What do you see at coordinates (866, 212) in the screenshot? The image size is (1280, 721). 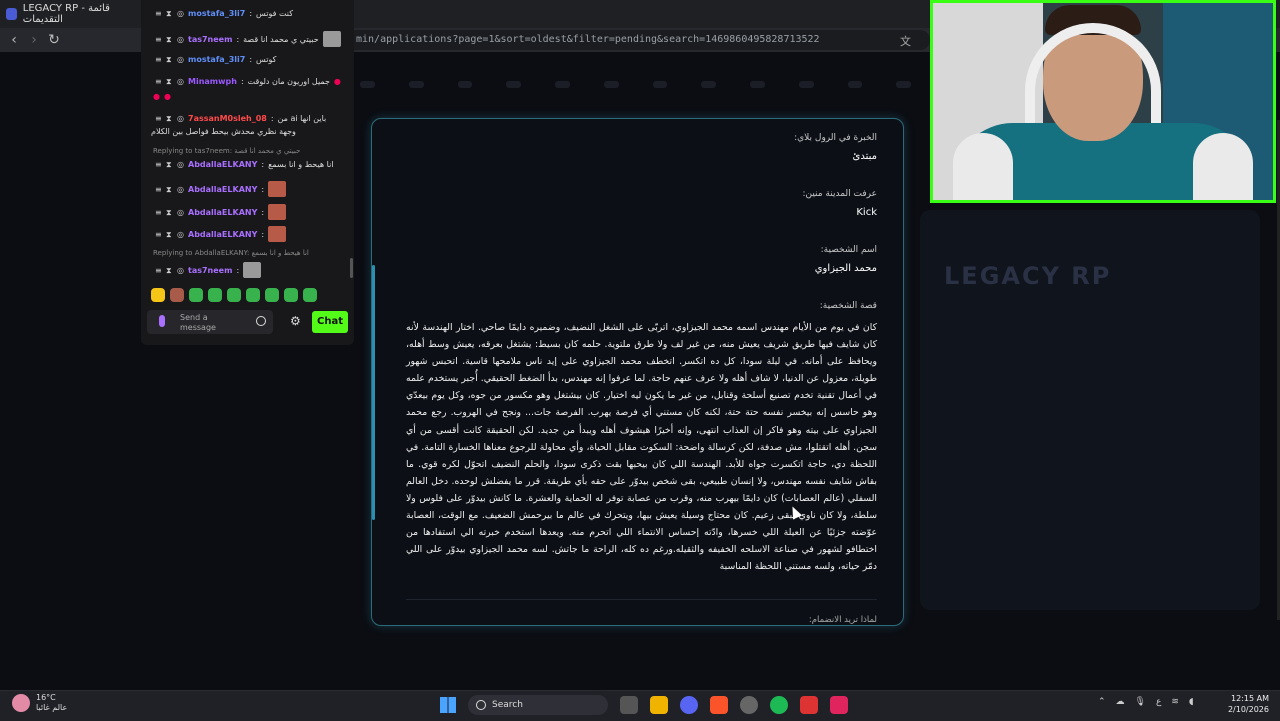 I see `source-value: Kick` at bounding box center [866, 212].